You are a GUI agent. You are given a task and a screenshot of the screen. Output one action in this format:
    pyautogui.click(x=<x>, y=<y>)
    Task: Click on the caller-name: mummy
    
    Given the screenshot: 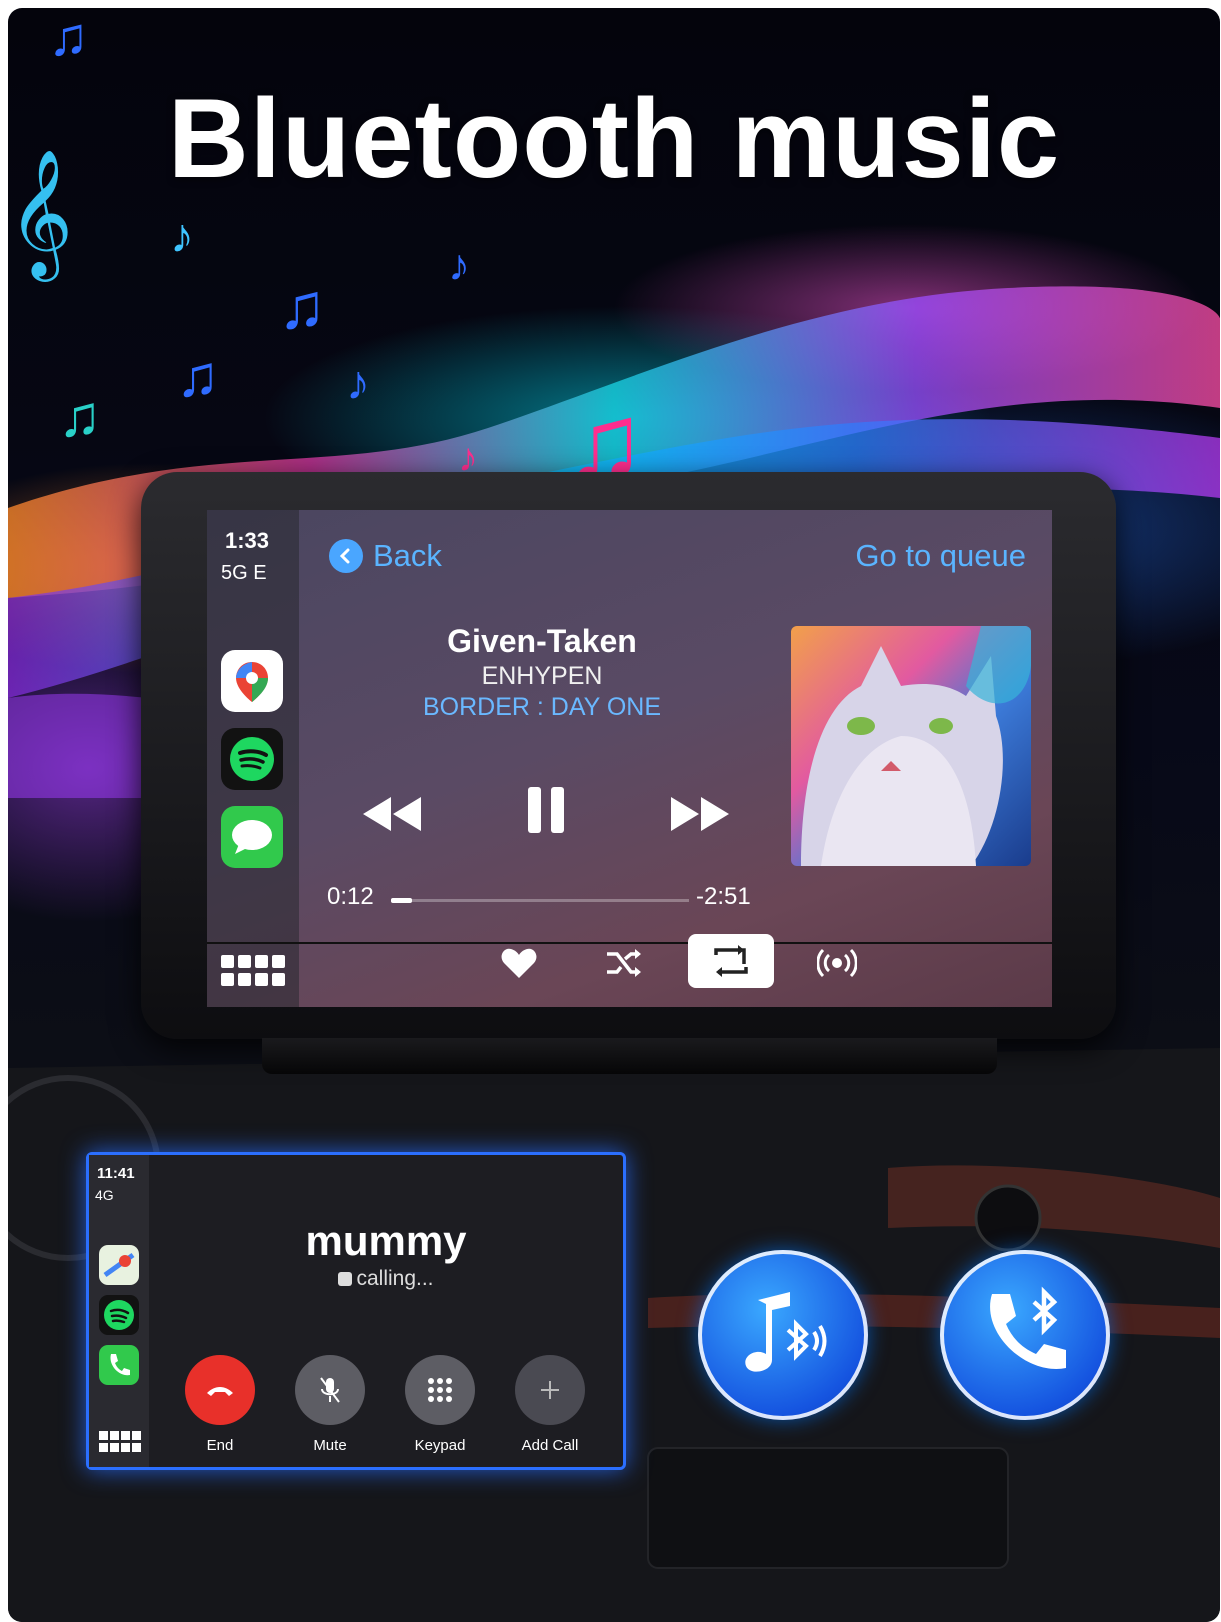 What is the action you would take?
    pyautogui.click(x=386, y=1240)
    